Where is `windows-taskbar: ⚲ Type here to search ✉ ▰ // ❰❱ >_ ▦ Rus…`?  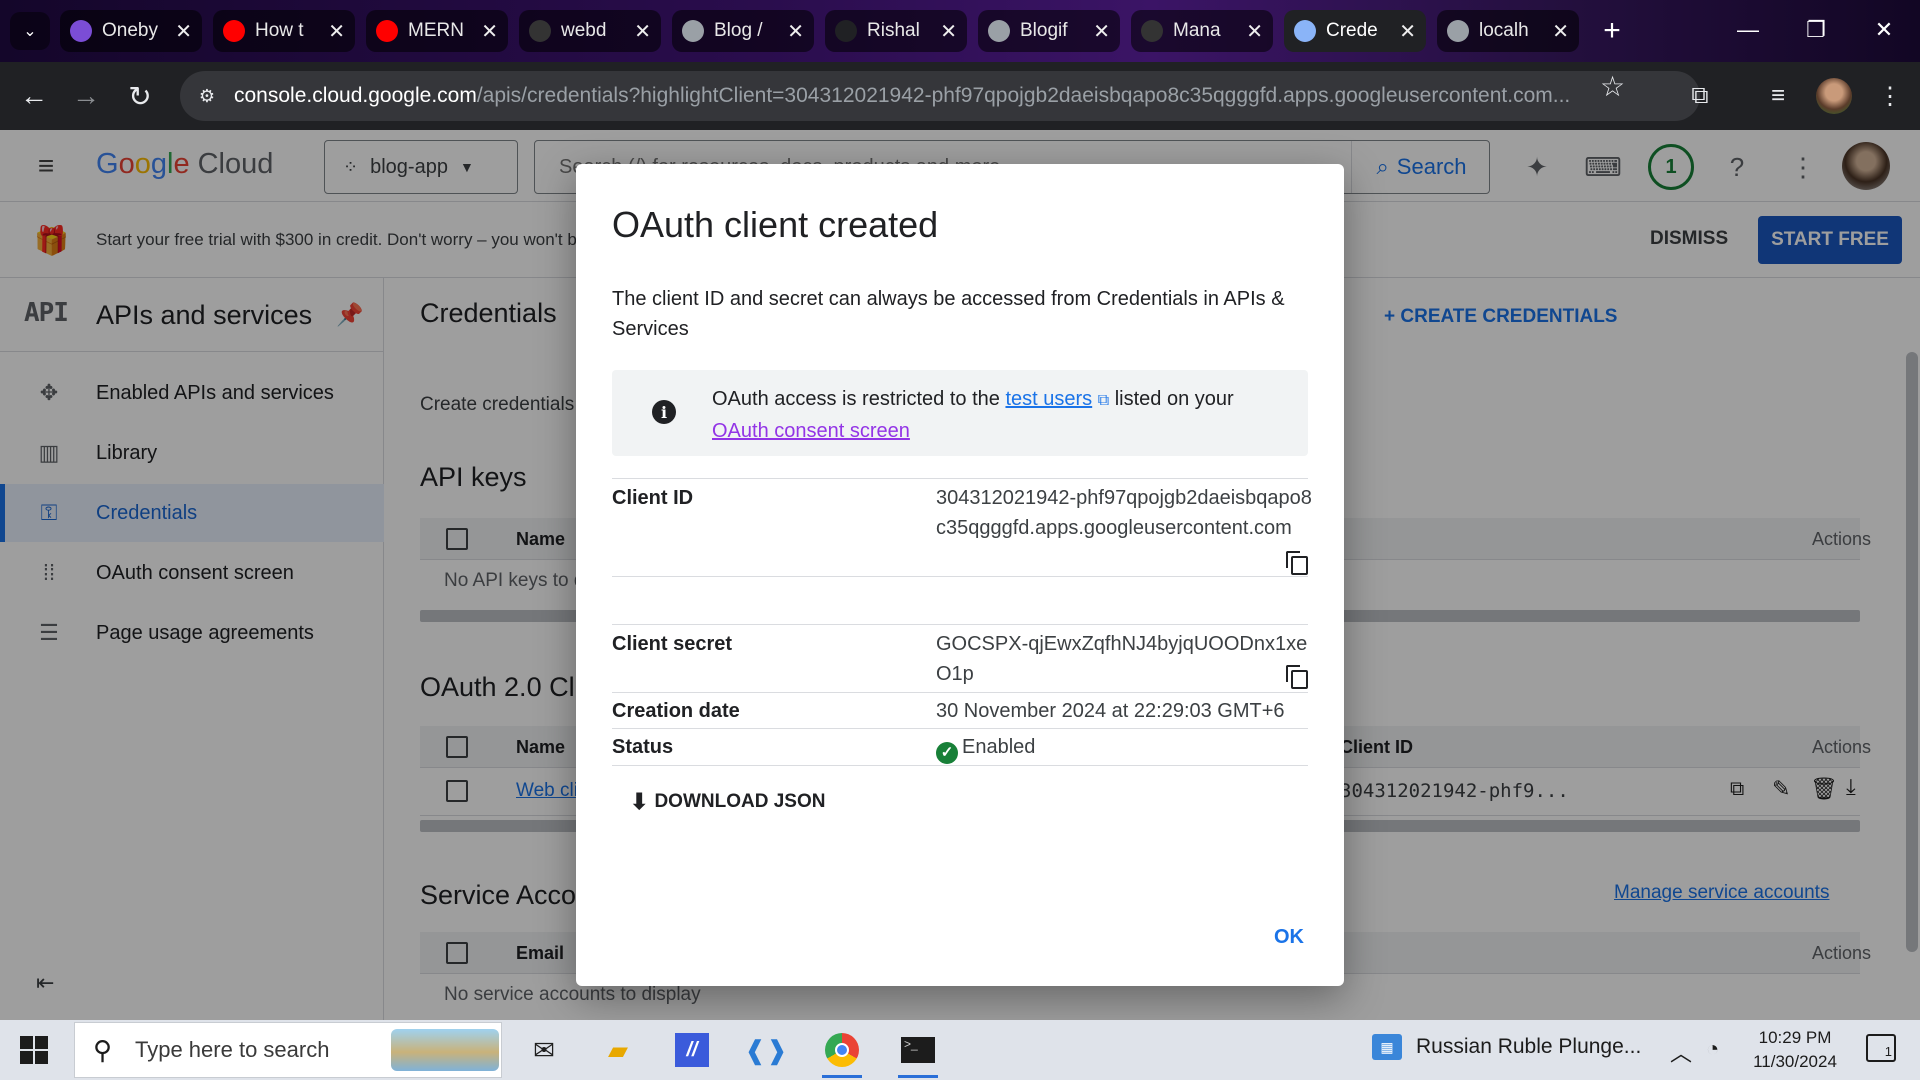
windows-taskbar: ⚲ Type here to search ✉ ▰ // ❰❱ >_ ▦ Rus… is located at coordinates (960, 1050).